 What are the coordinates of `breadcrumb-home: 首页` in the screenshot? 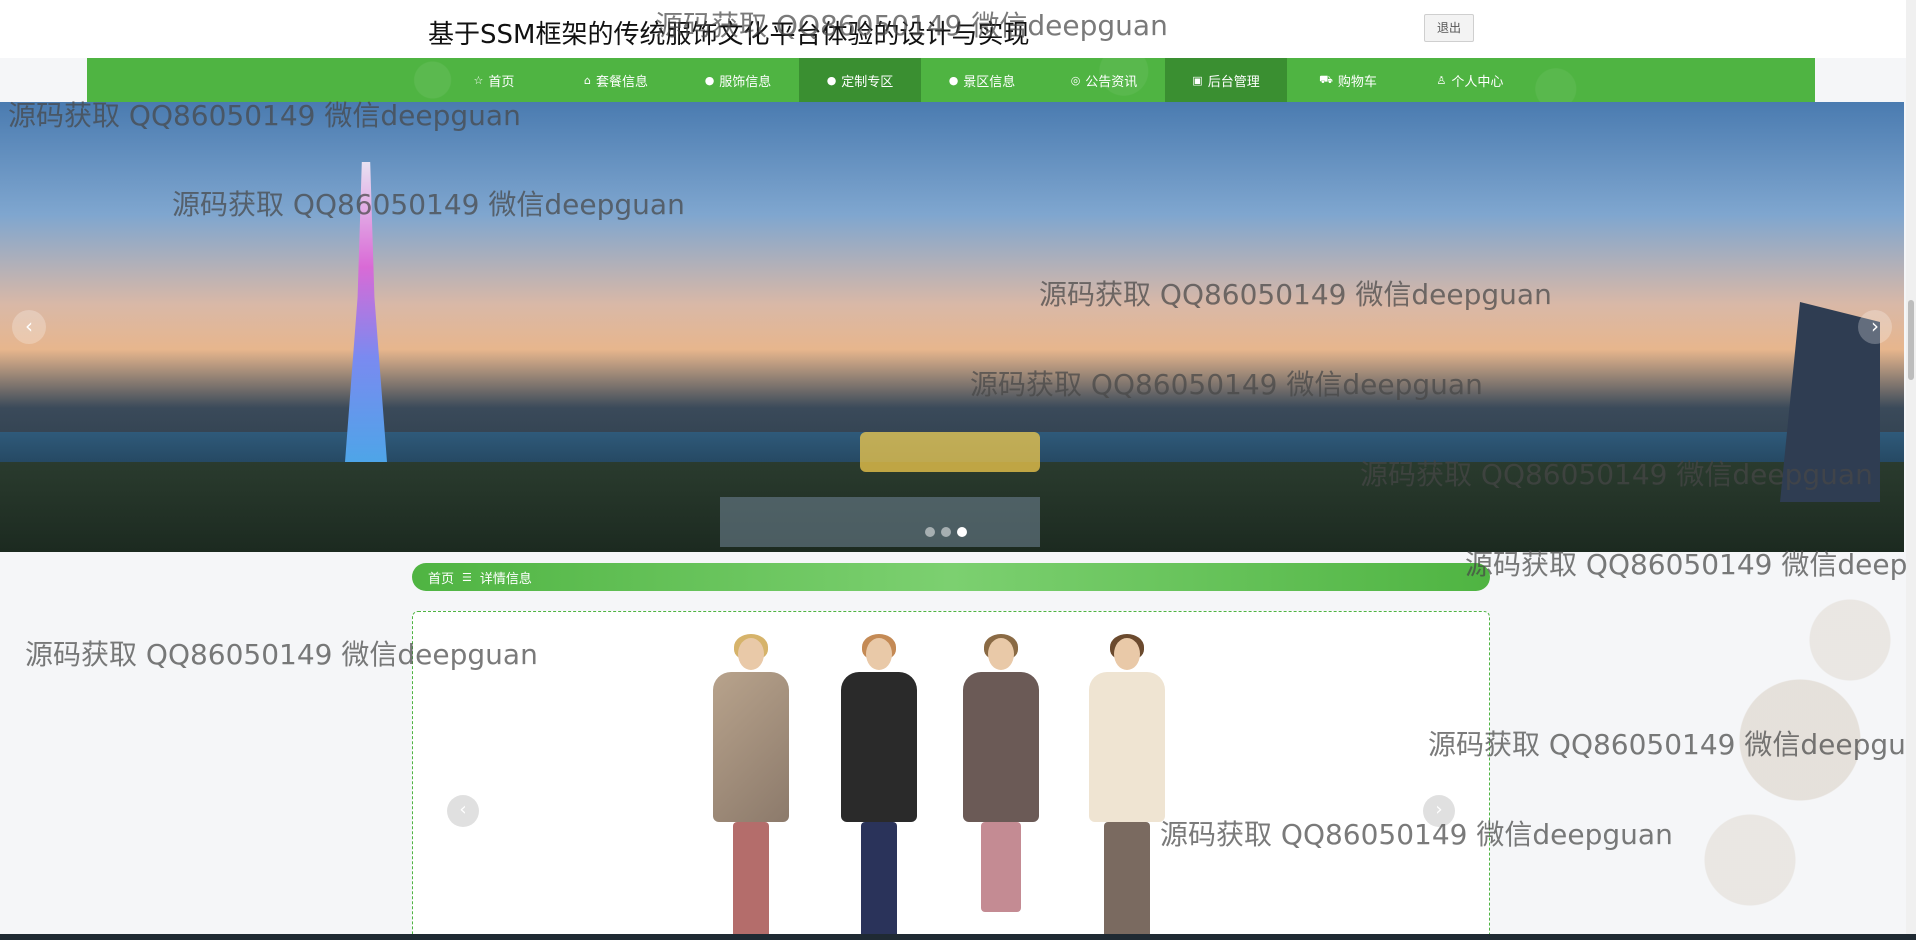 It's located at (441, 577).